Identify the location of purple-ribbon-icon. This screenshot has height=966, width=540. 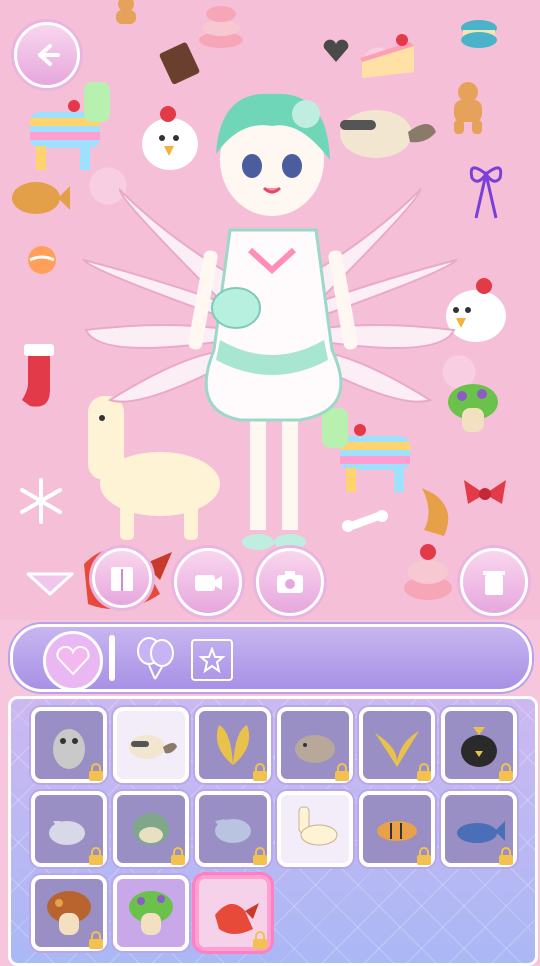
(486, 192).